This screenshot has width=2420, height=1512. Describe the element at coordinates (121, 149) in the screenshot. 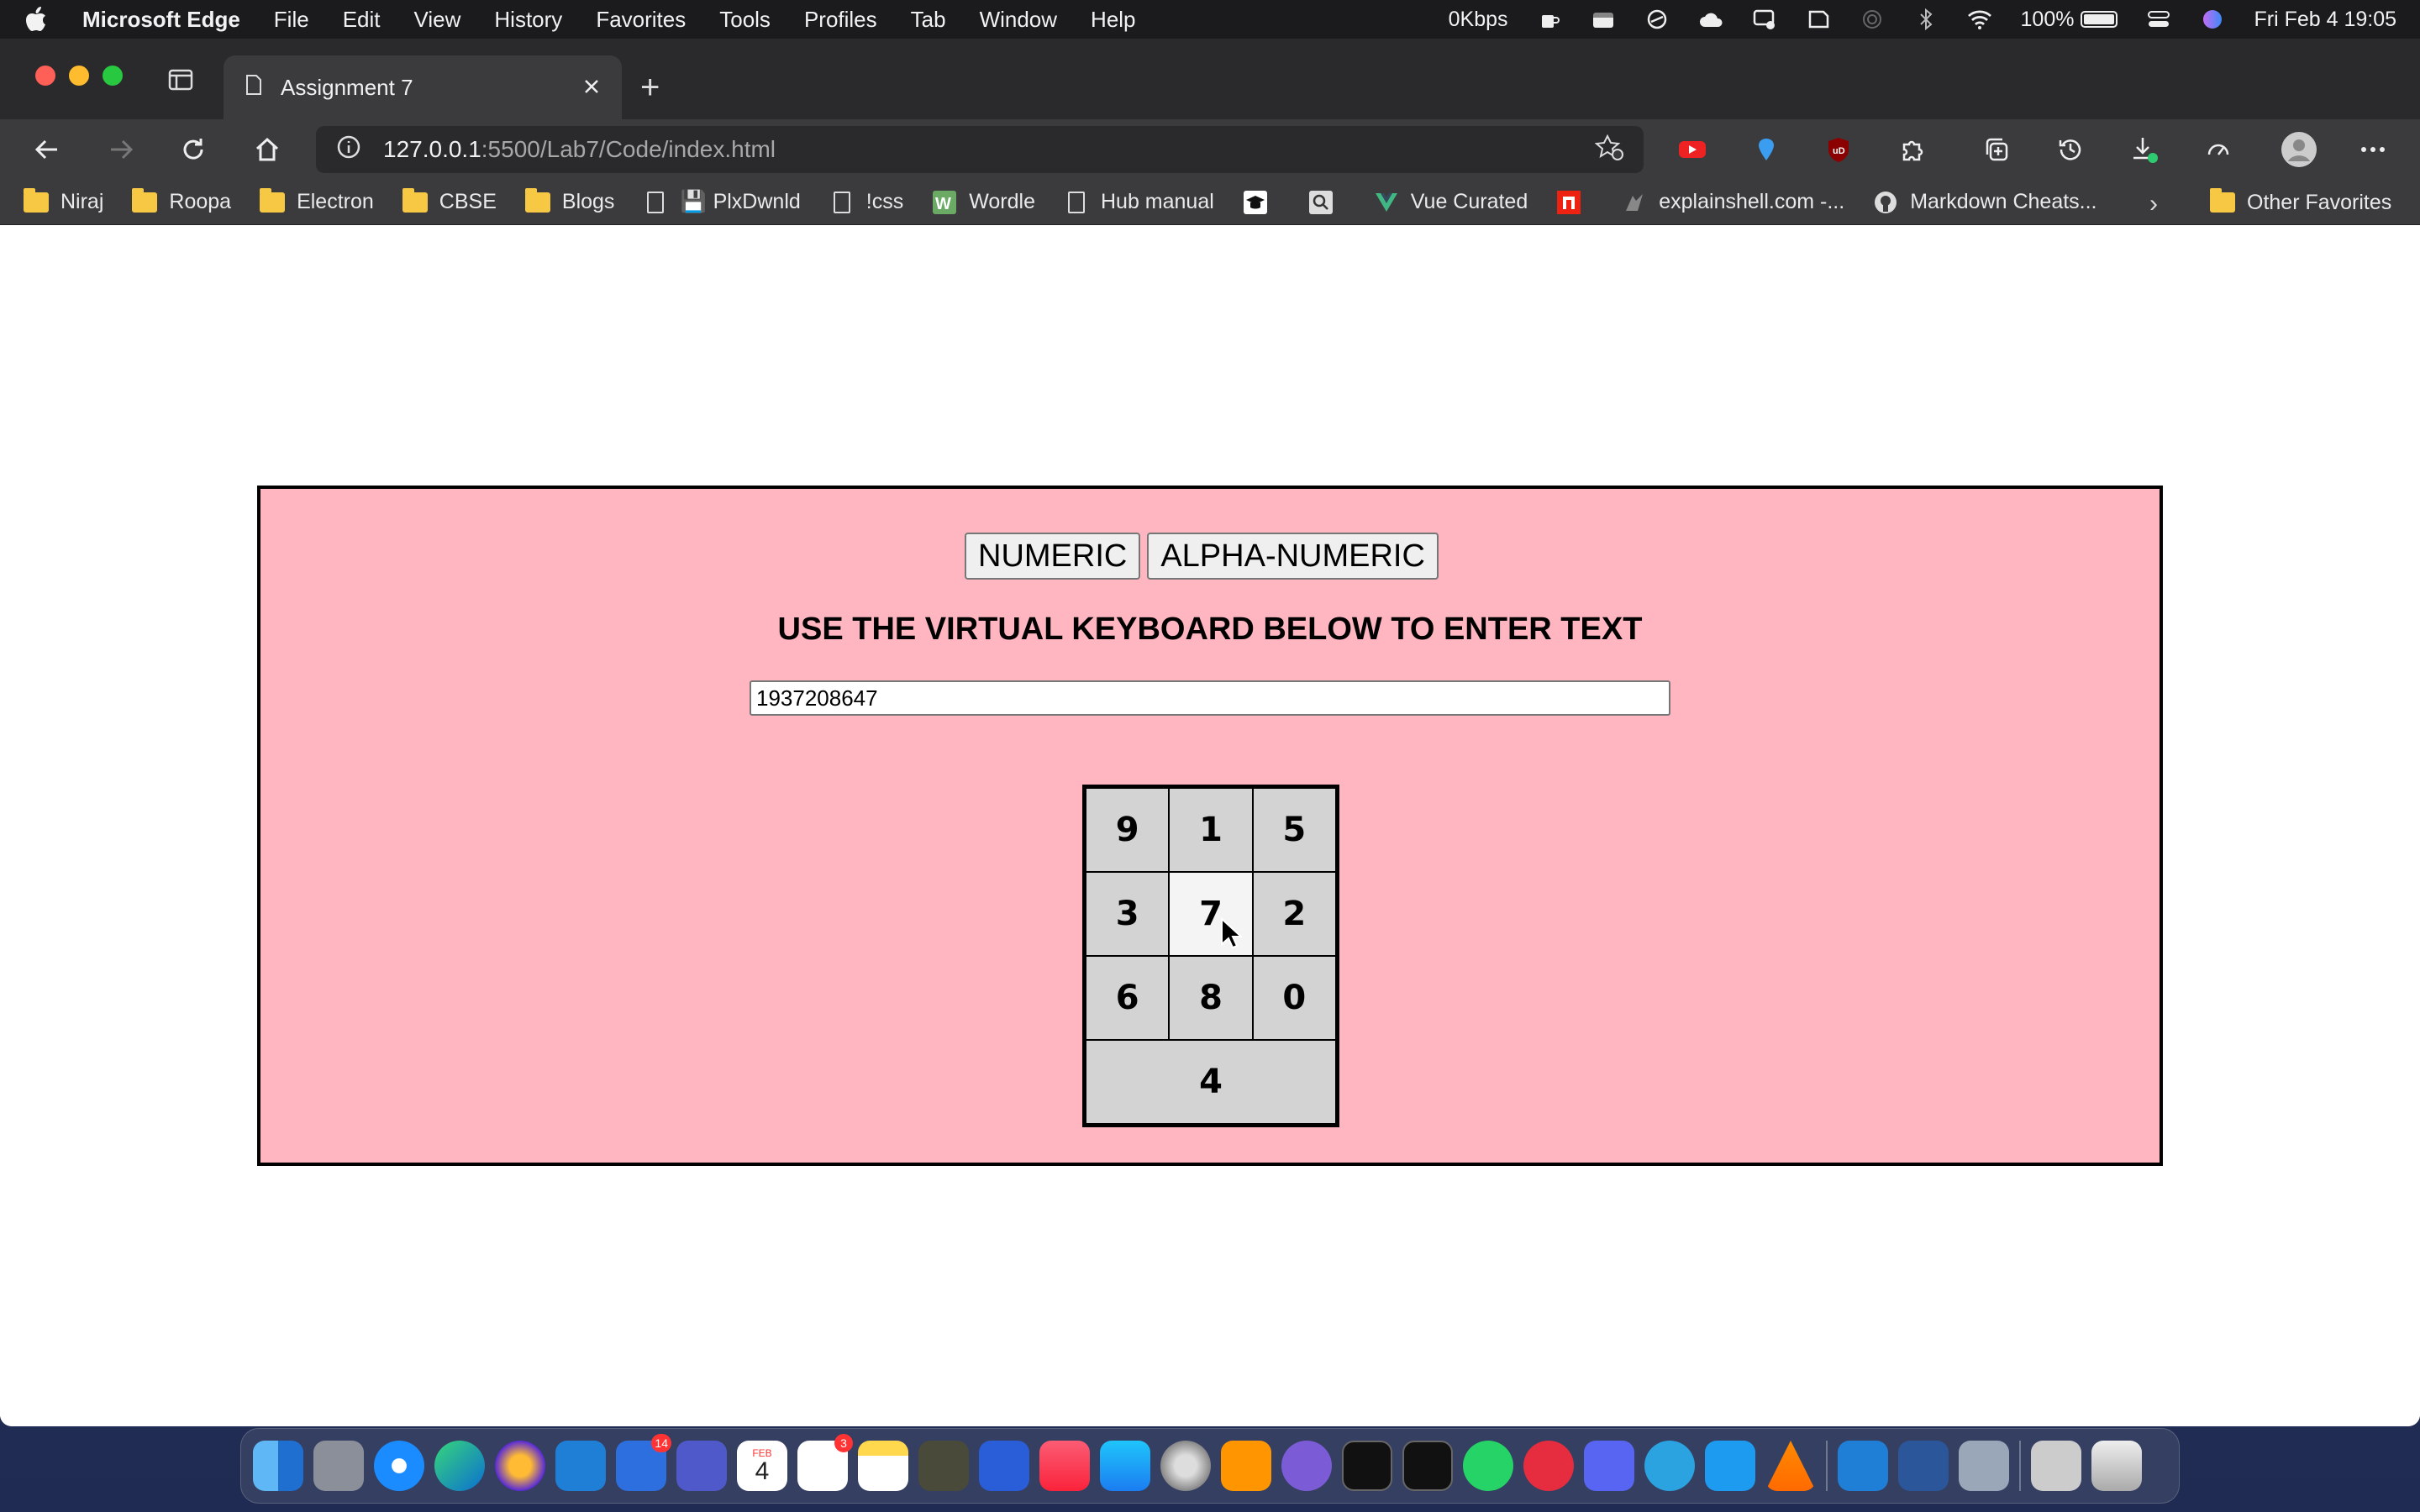

I see `forward-icon` at that location.